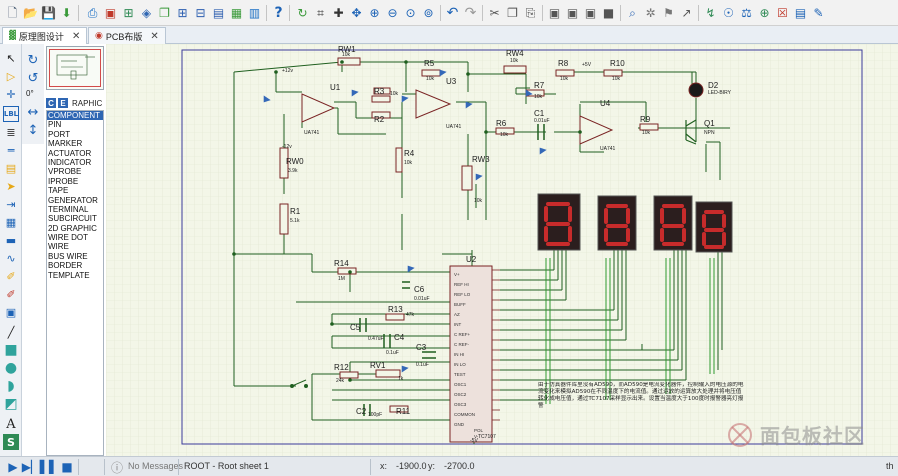  What do you see at coordinates (668, 12) in the screenshot?
I see `packaging-icon: ⚑` at bounding box center [668, 12].